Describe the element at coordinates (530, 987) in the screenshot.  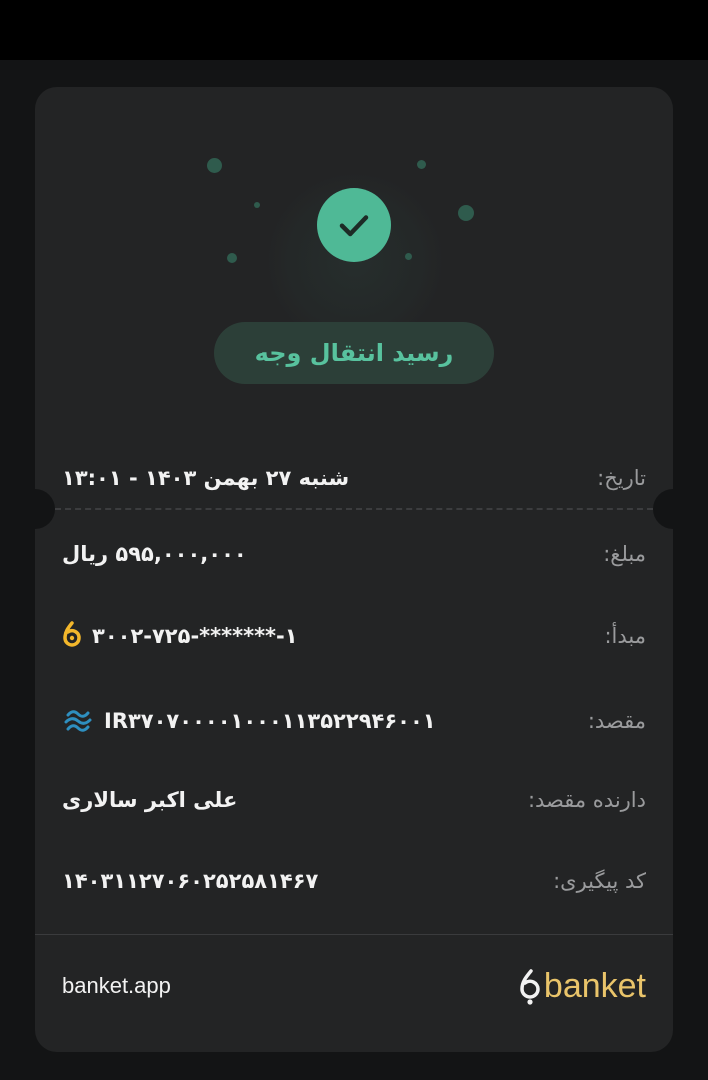
I see `banket-logo-icon` at that location.